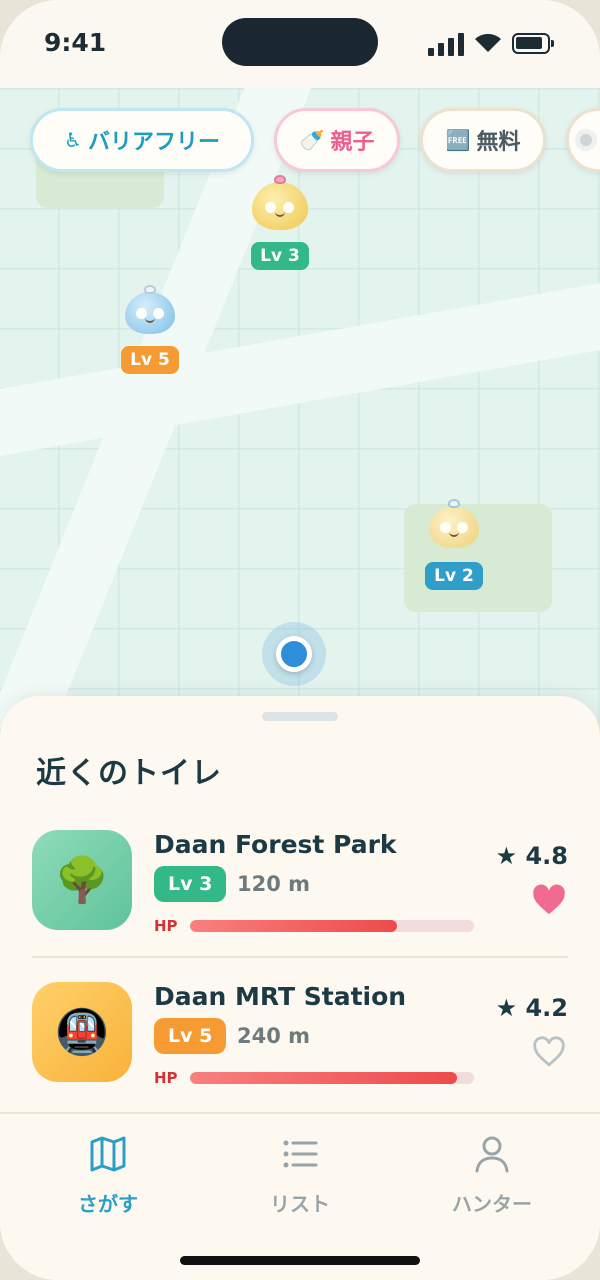  I want to click on heart-icon, so click(549, 900).